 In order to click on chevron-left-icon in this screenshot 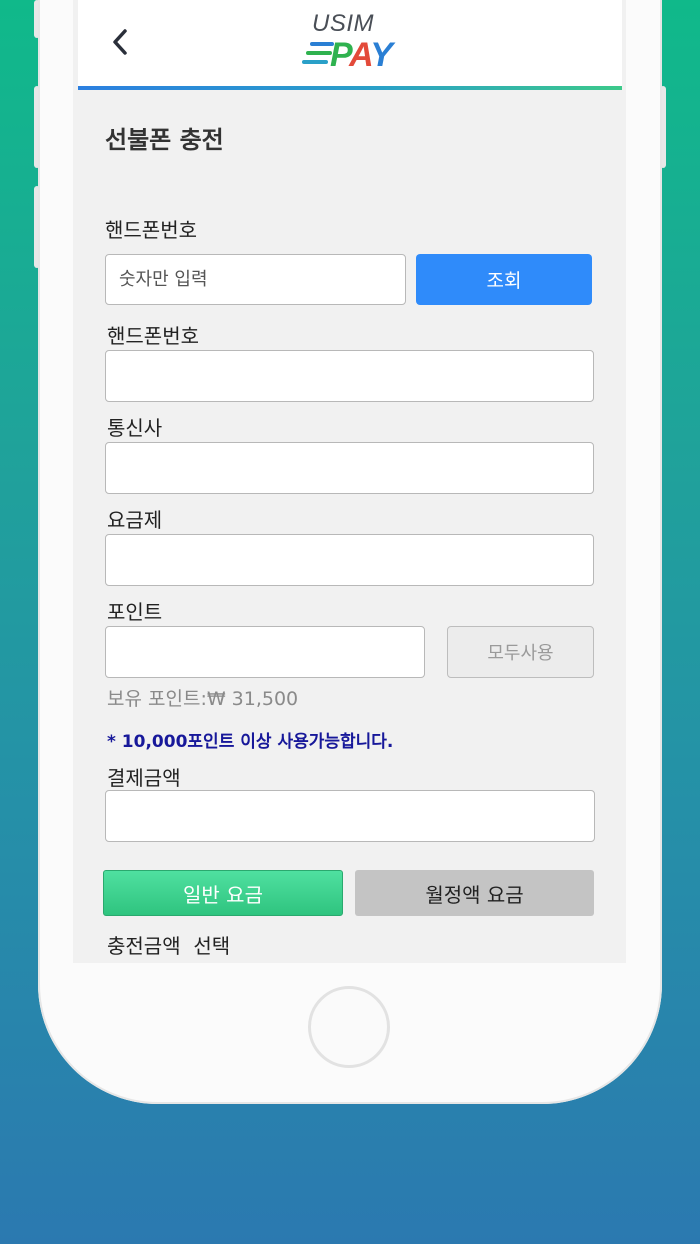, I will do `click(120, 42)`.